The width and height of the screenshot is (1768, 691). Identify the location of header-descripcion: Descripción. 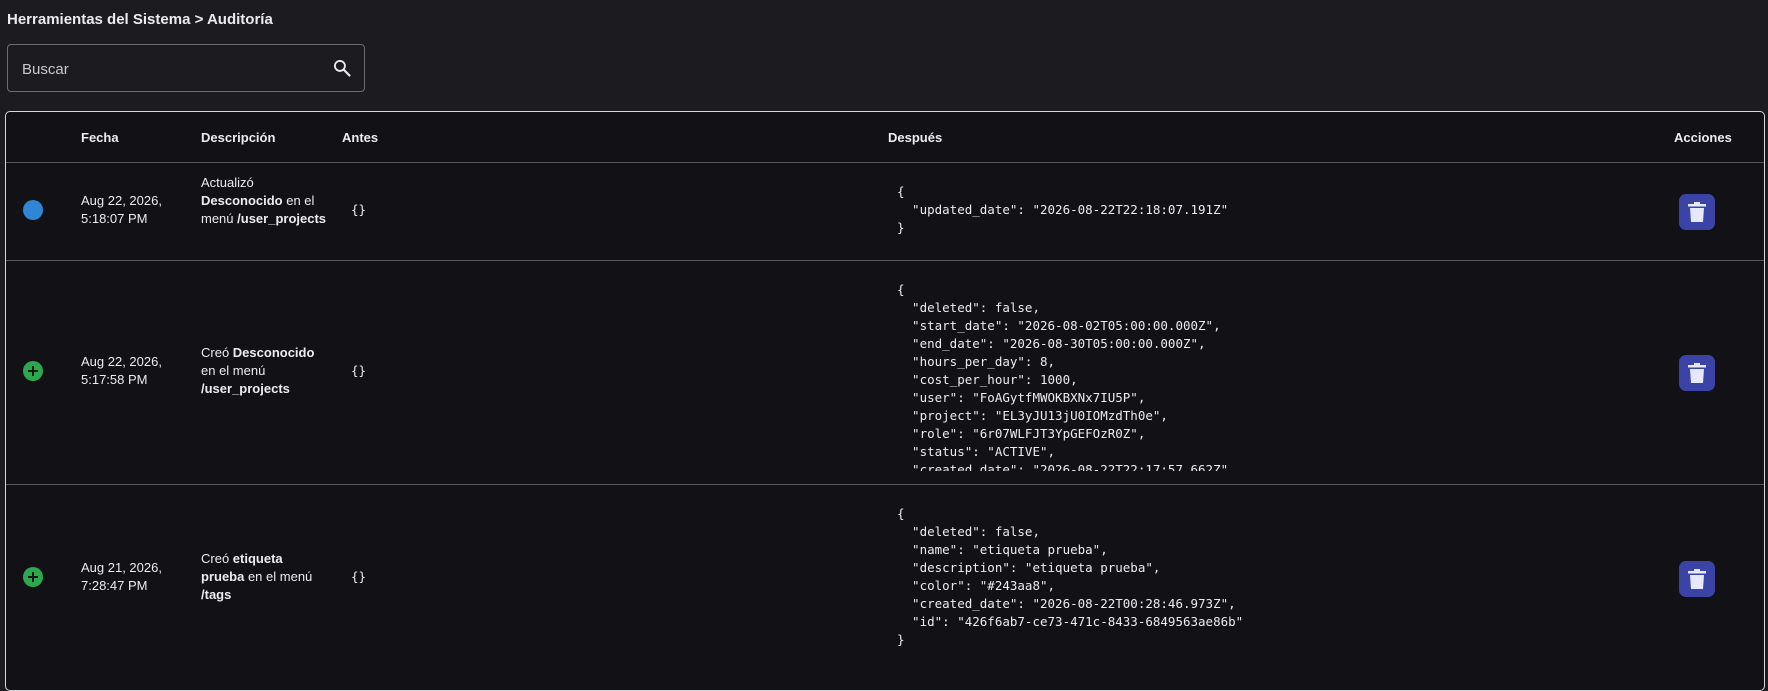
(238, 137).